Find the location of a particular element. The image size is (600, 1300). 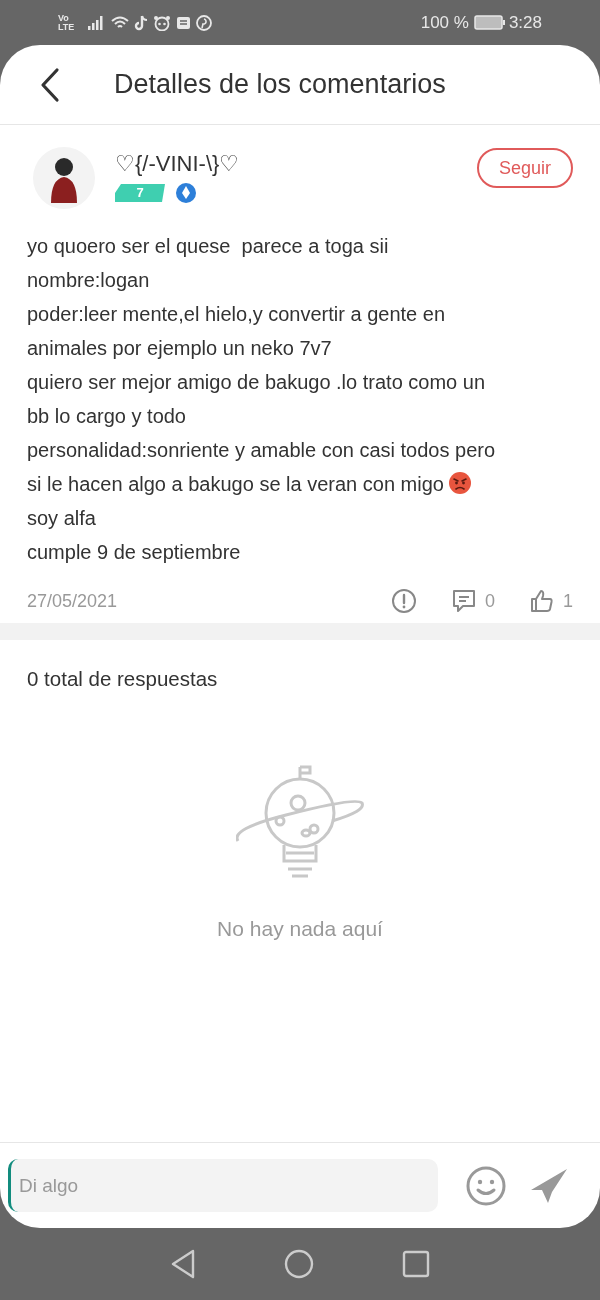

reply-count: 0 is located at coordinates (489, 601).